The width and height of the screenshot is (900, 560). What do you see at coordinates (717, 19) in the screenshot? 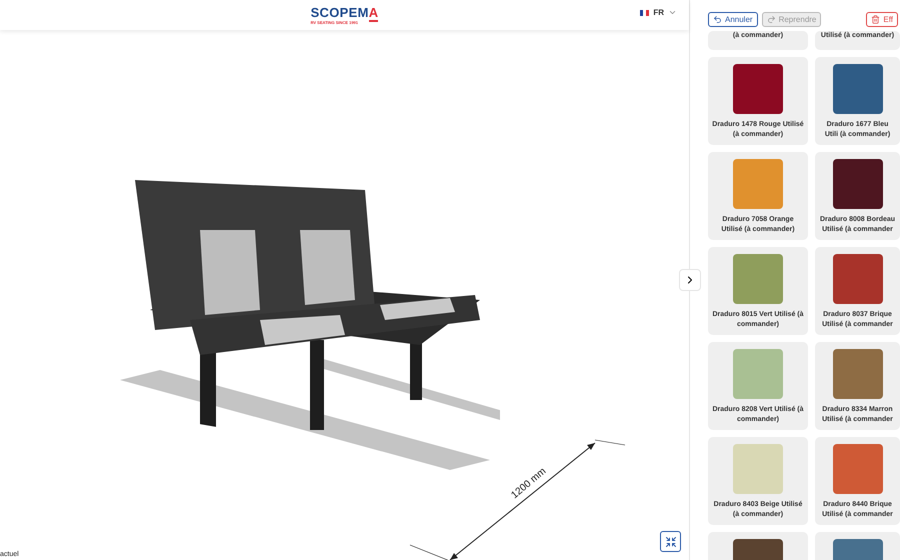
I see `undo-icon` at bounding box center [717, 19].